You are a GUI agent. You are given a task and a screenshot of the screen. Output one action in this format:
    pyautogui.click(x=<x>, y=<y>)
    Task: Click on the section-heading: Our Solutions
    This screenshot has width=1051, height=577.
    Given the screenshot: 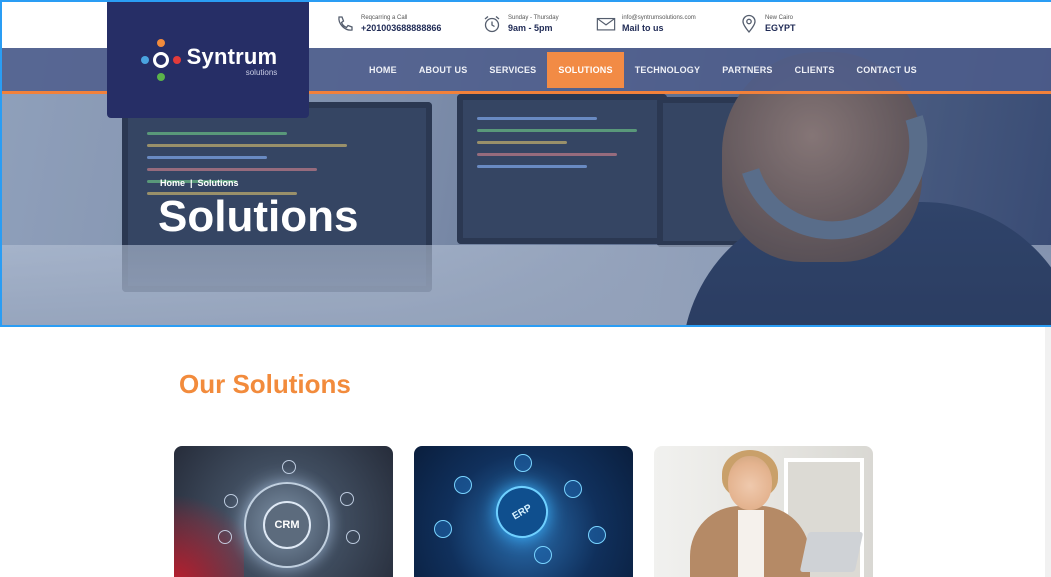 What is the action you would take?
    pyautogui.click(x=265, y=384)
    